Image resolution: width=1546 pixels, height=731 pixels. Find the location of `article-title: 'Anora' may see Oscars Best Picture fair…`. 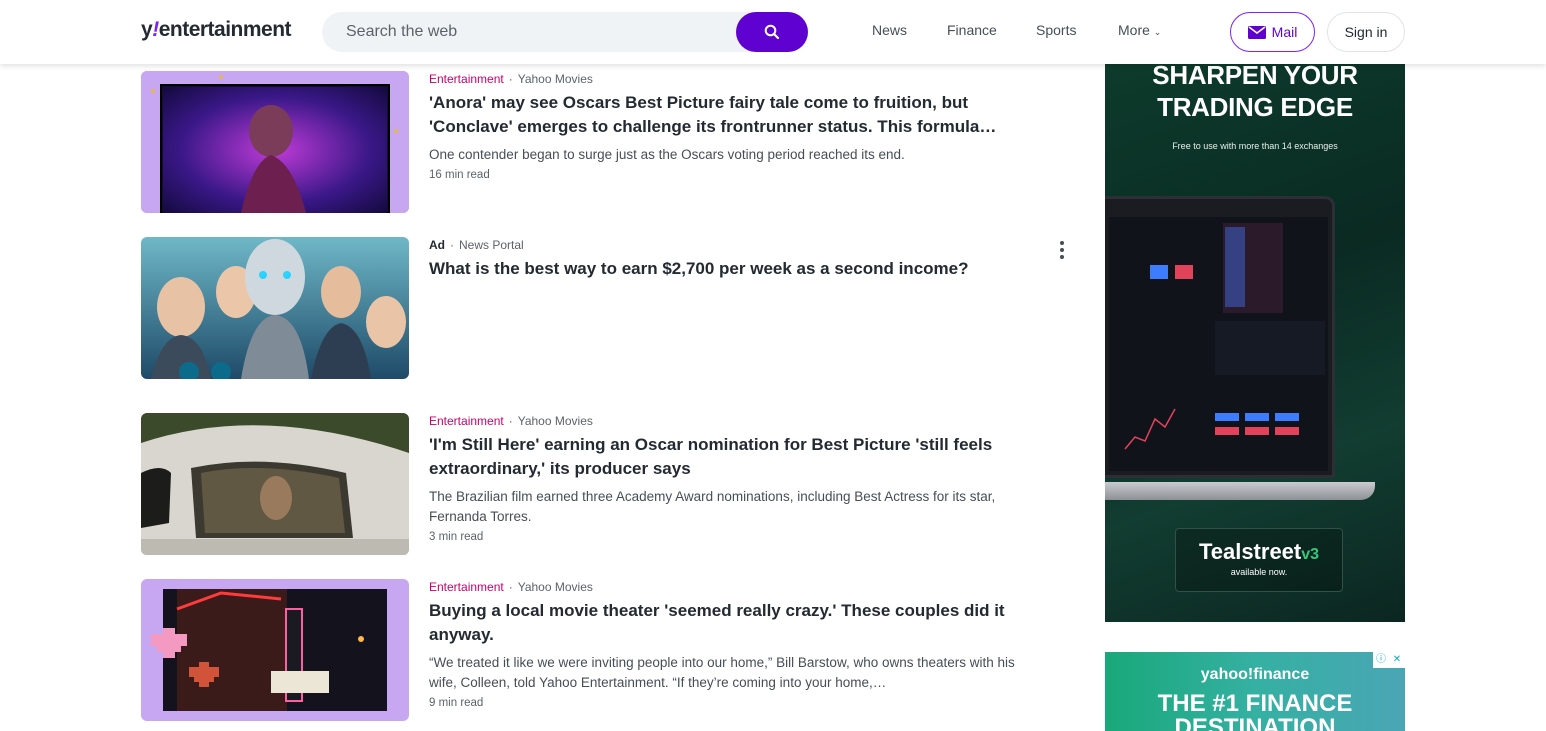

article-title: 'Anora' may see Oscars Best Picture fair… is located at coordinates (729, 115).